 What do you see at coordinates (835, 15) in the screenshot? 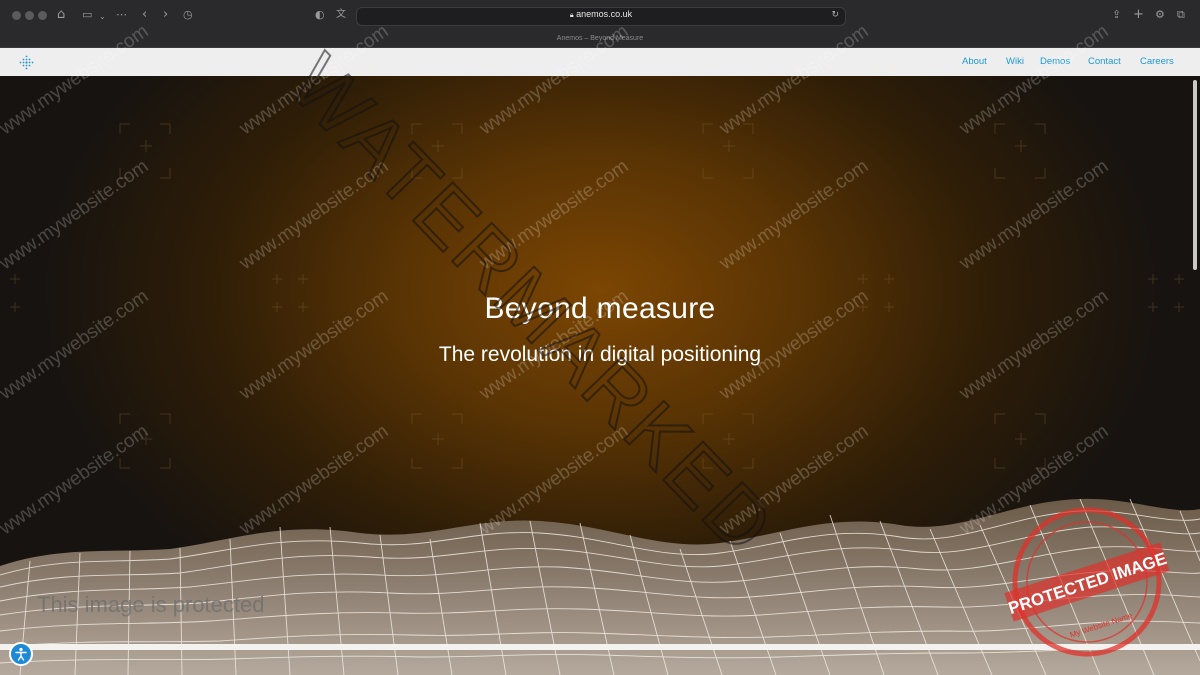
I see `reload-icon: ↻` at bounding box center [835, 15].